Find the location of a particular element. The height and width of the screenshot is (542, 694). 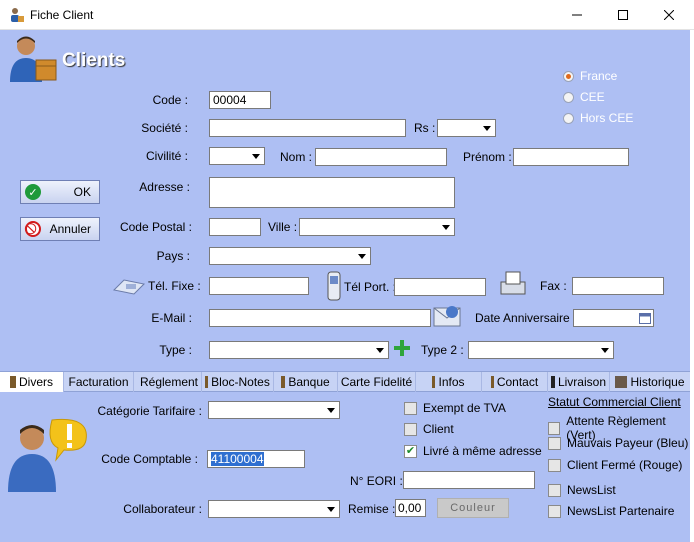

collaborateur-label: Collaborateur : is located at coordinates (162, 509).